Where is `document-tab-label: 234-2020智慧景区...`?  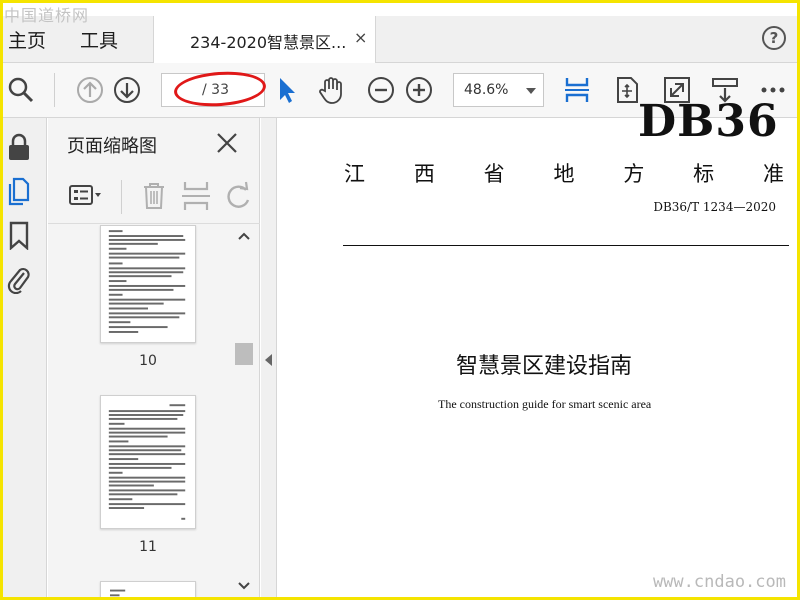
document-tab-label: 234-2020智慧景区... is located at coordinates (268, 42).